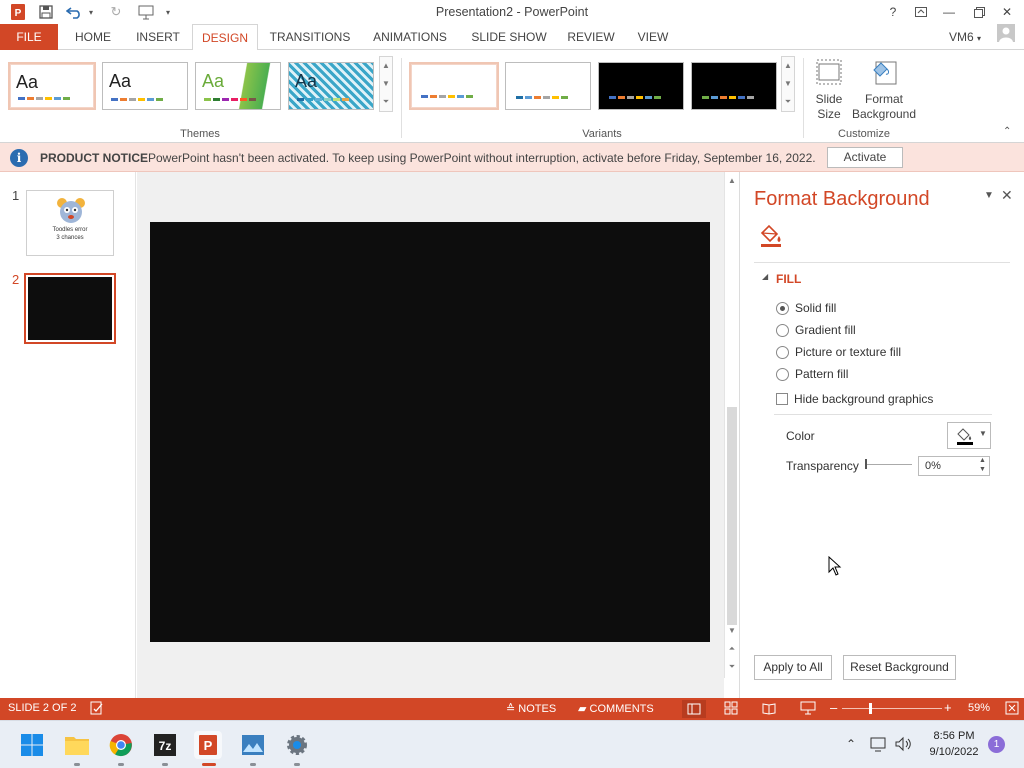  What do you see at coordinates (833, 707) in the screenshot?
I see `zoom-out-icon: –` at bounding box center [833, 707].